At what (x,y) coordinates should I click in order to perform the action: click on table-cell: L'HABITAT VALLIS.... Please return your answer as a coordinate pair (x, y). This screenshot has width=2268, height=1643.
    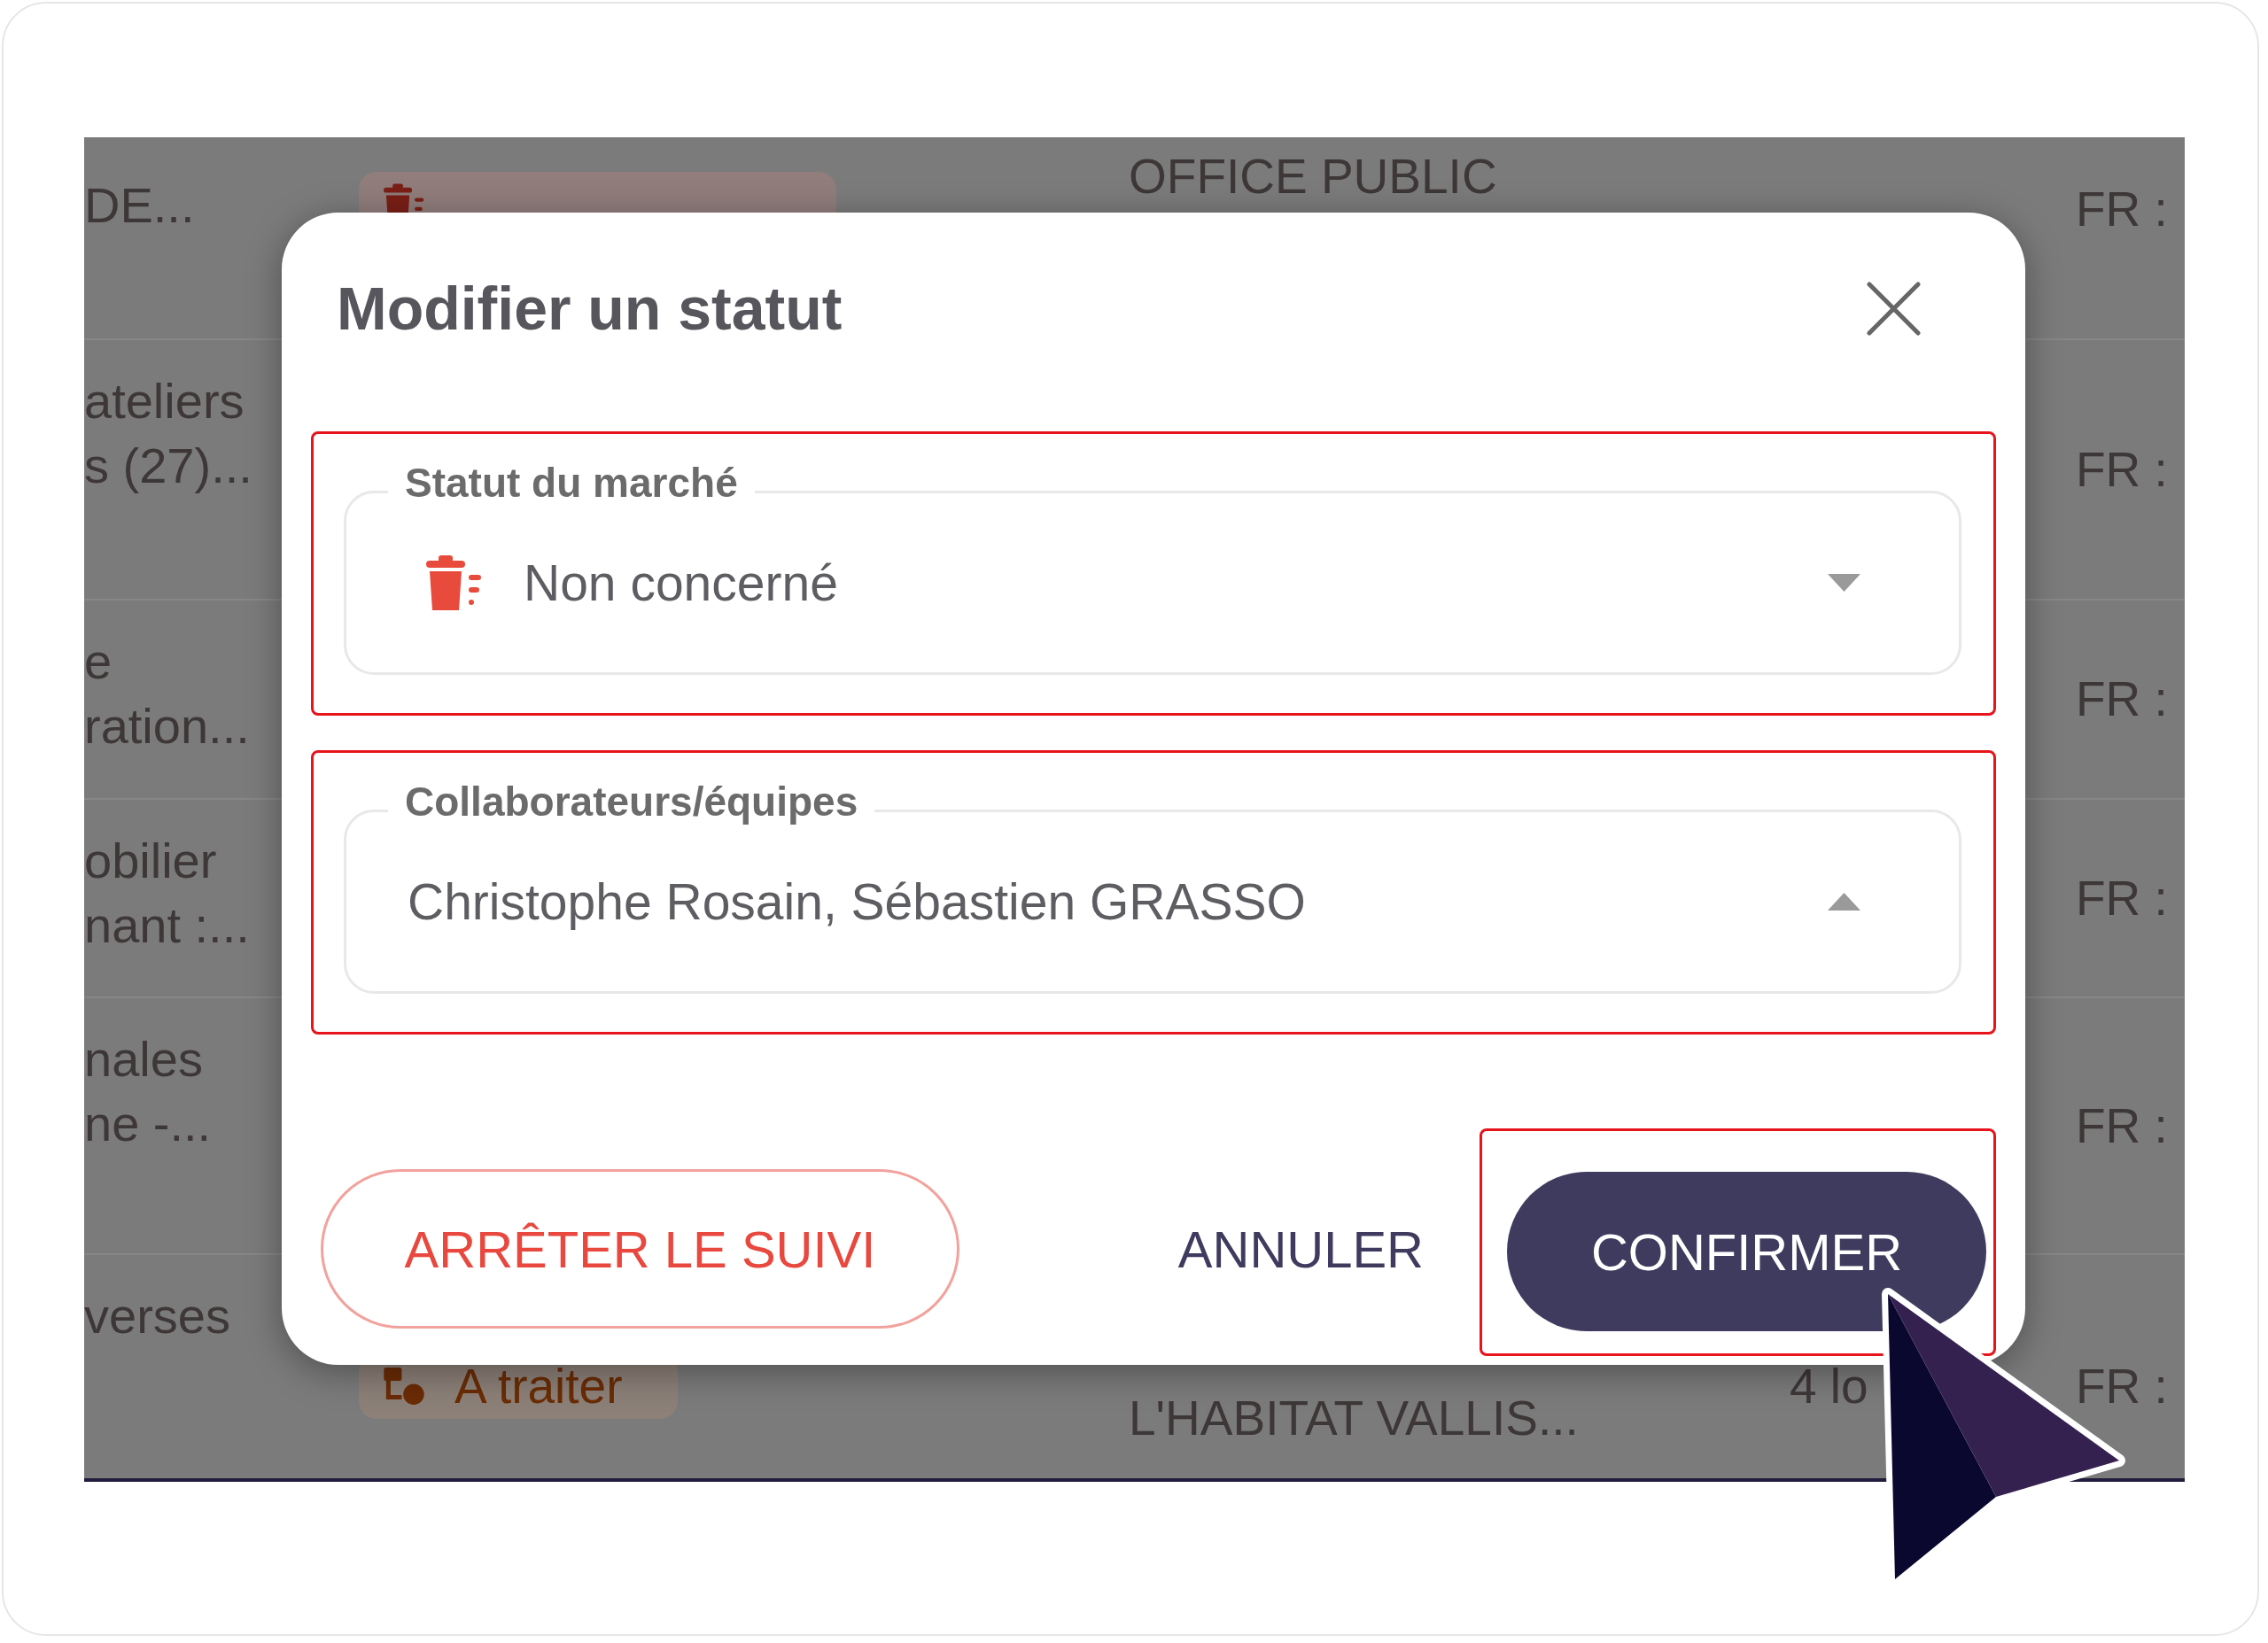
    Looking at the image, I should click on (1354, 1418).